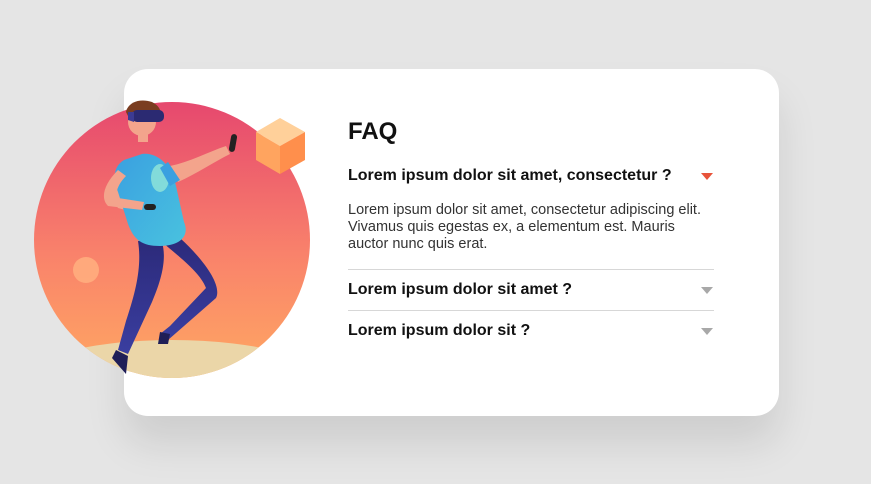  I want to click on orb-decoration, so click(86, 270).